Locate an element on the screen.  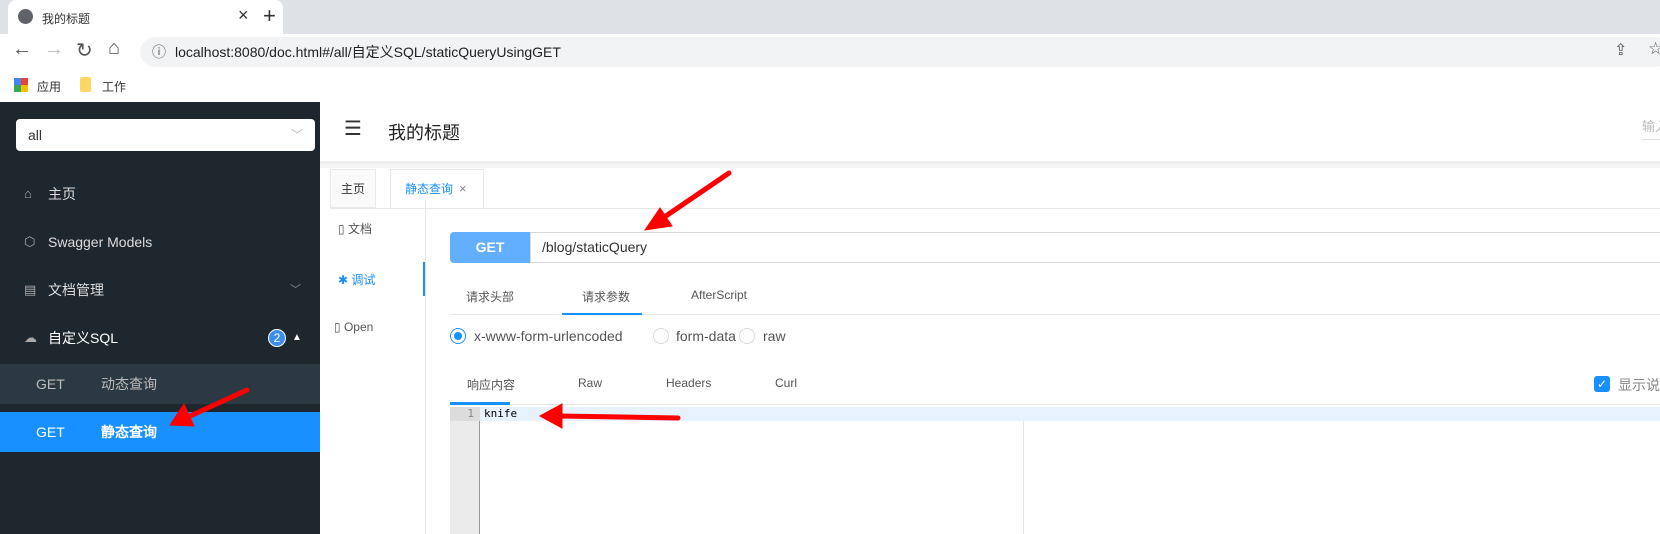
show-desc-checkbox: ✓ is located at coordinates (1602, 384).